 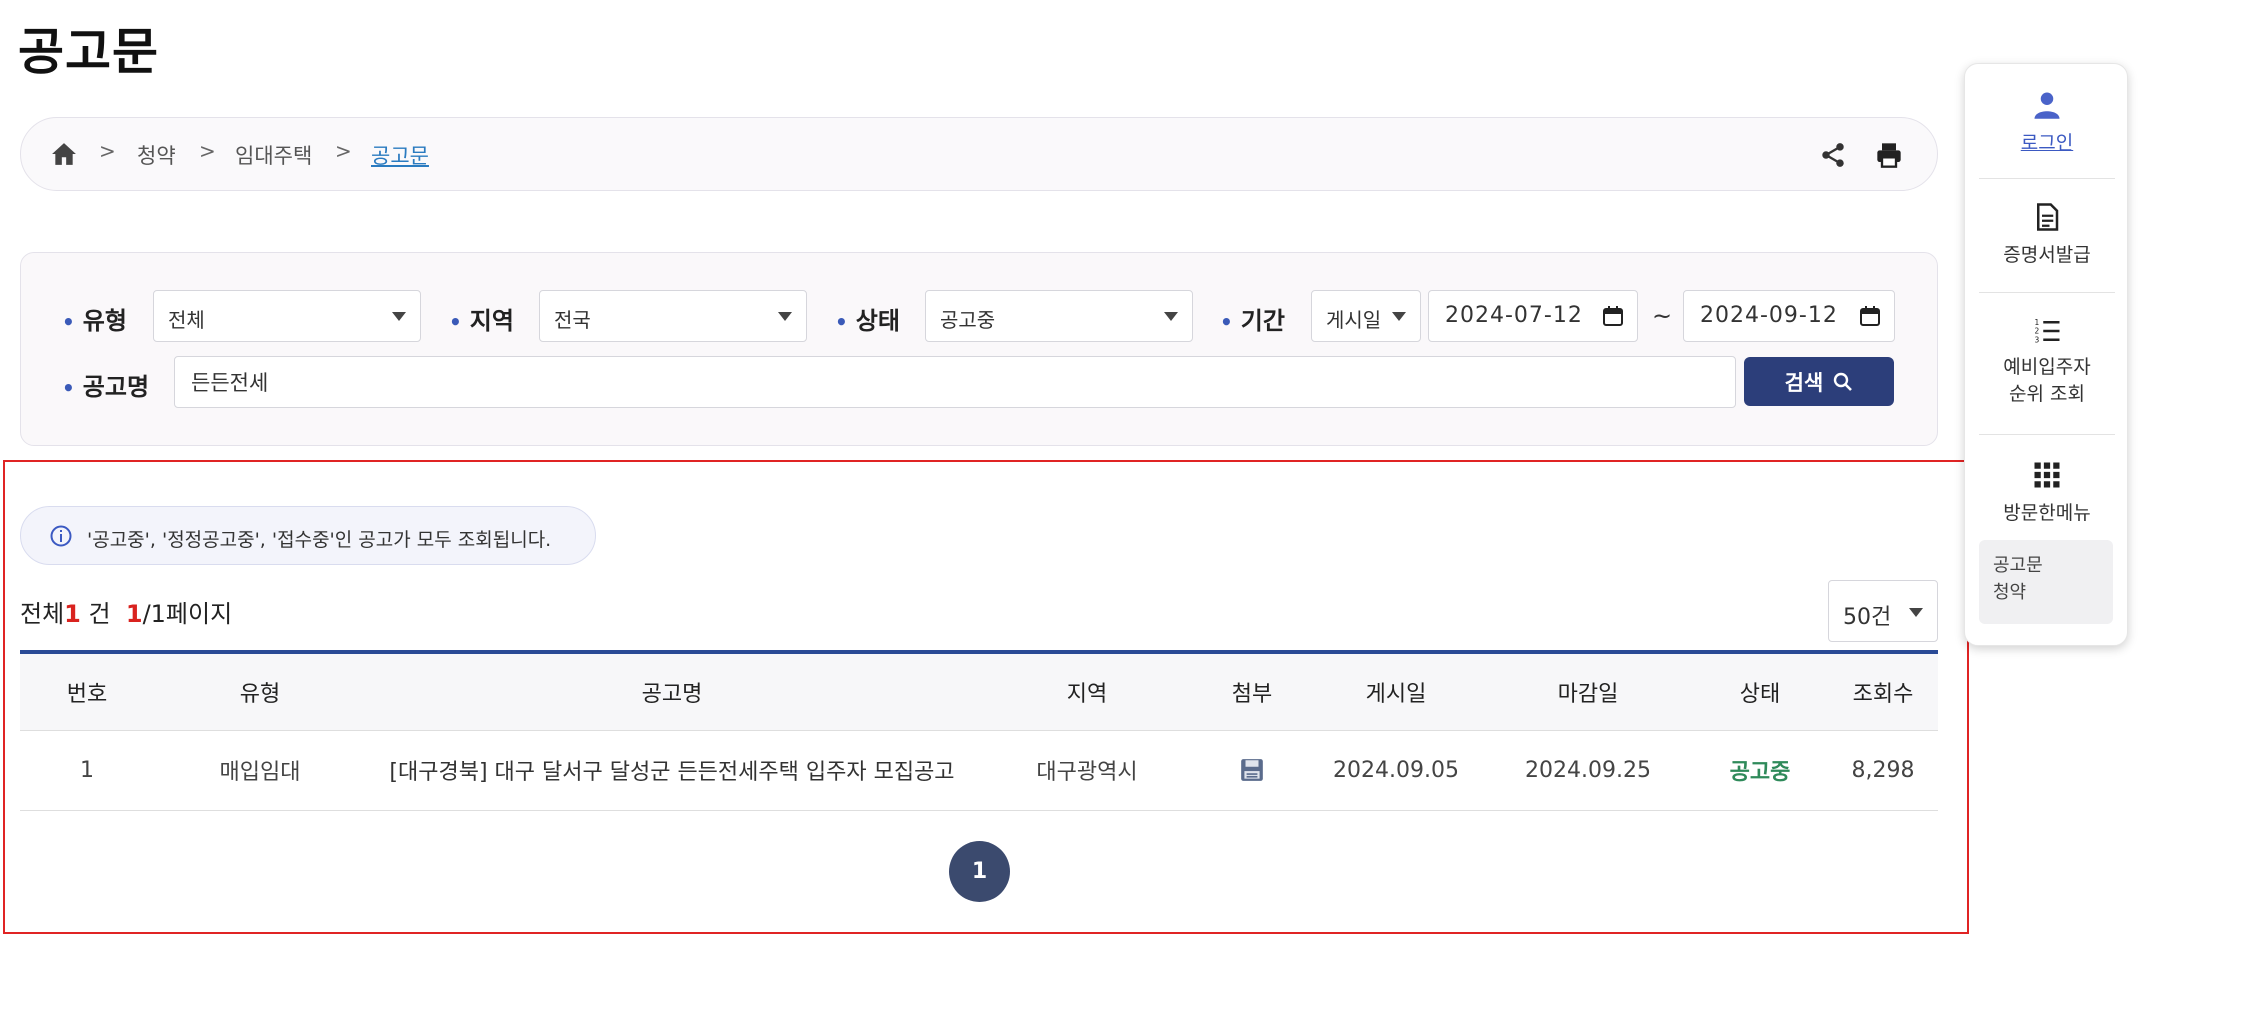 What do you see at coordinates (1833, 155) in the screenshot?
I see `share-icon` at bounding box center [1833, 155].